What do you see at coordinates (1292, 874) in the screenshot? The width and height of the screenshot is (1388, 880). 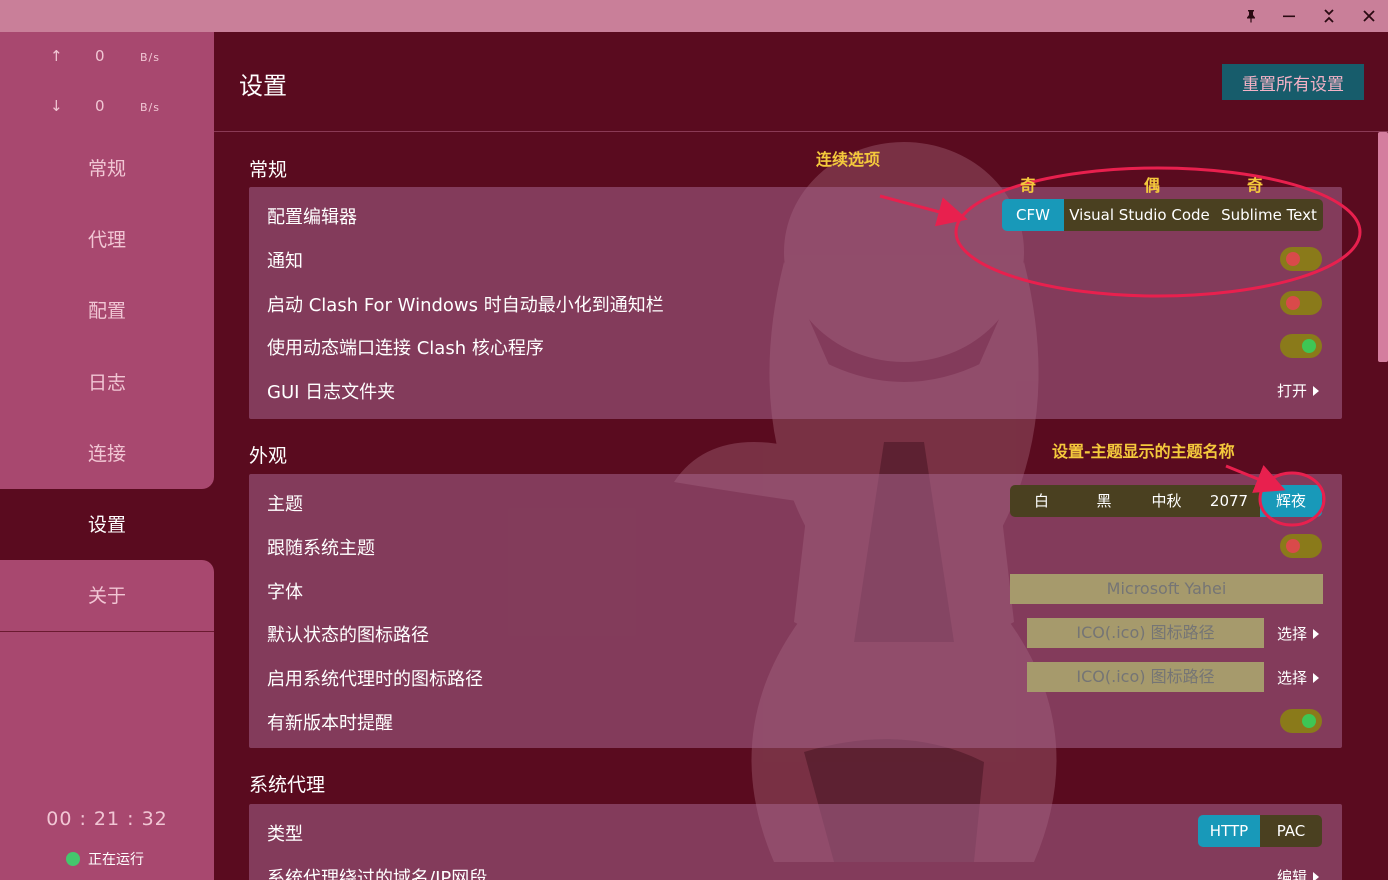 I see `edit-link-text: 编辑` at bounding box center [1292, 874].